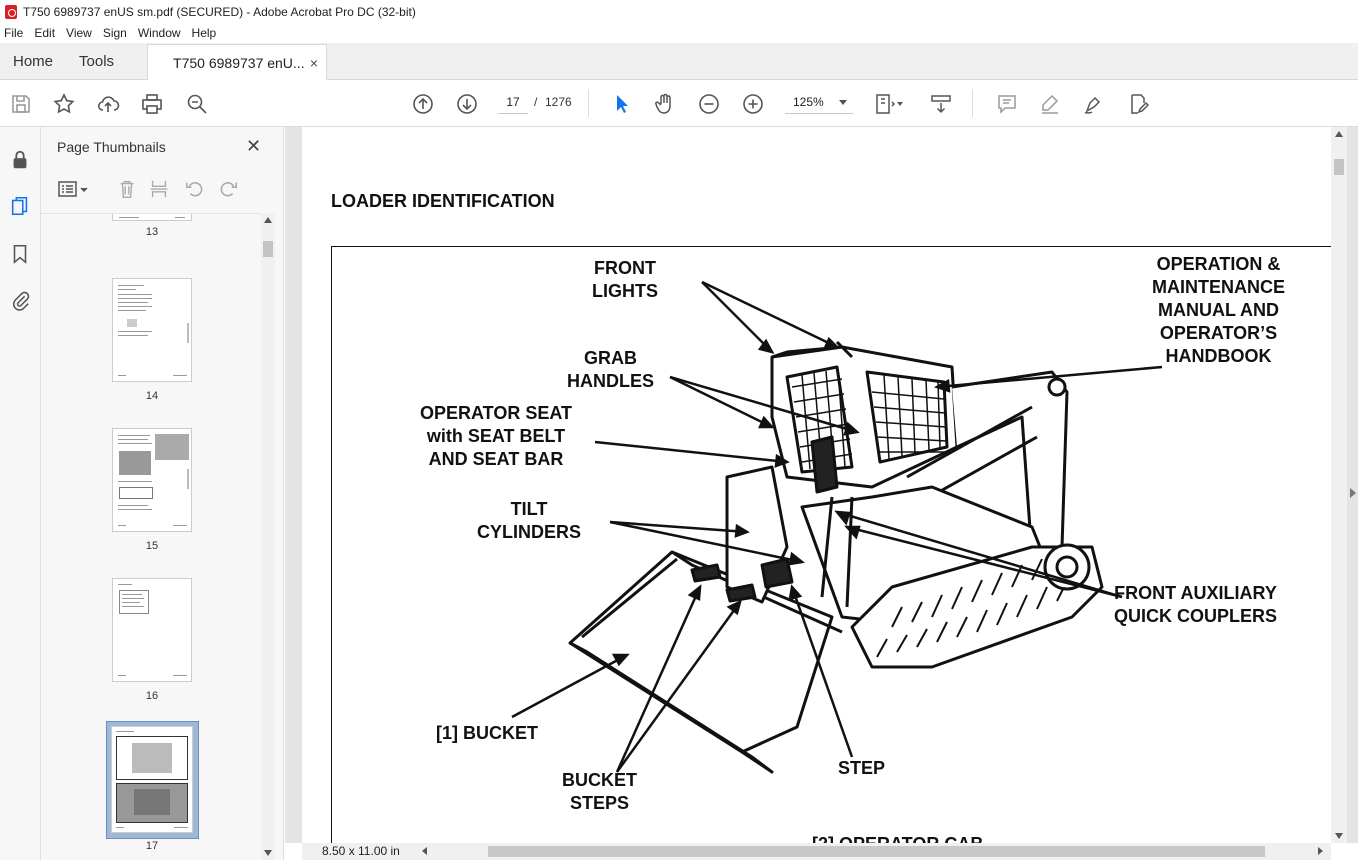 This screenshot has height=860, width=1358. What do you see at coordinates (152, 396) in the screenshot?
I see `thumbnail-label: 14` at bounding box center [152, 396].